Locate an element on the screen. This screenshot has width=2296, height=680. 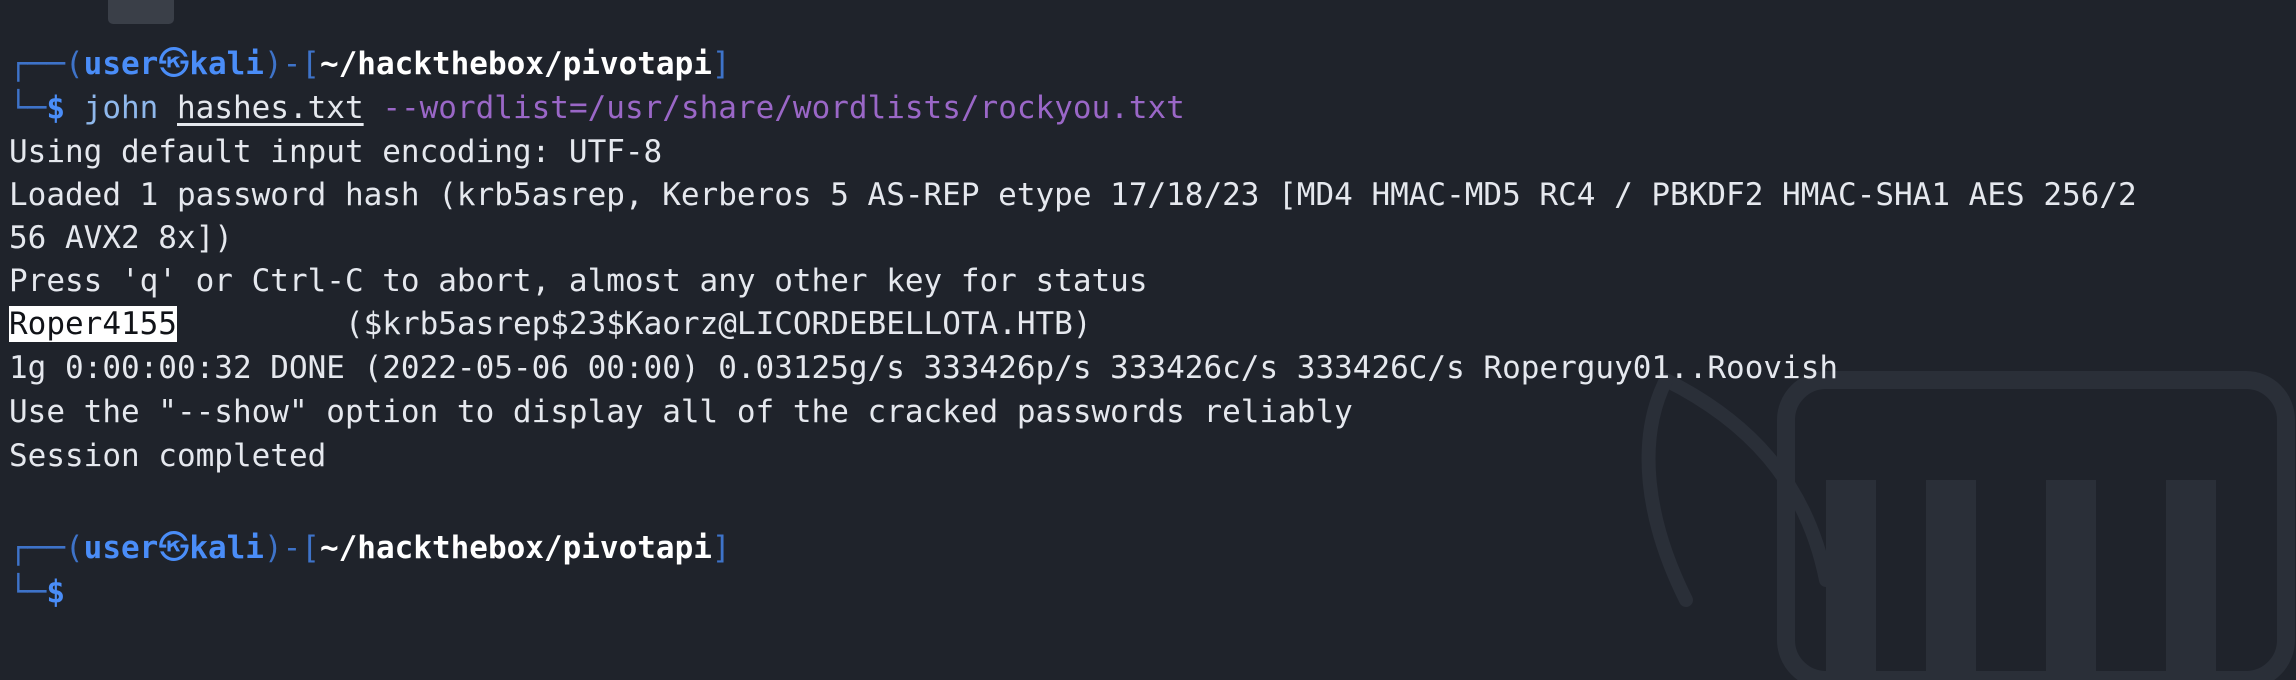
command-line-2: └─$ is located at coordinates (37, 592).